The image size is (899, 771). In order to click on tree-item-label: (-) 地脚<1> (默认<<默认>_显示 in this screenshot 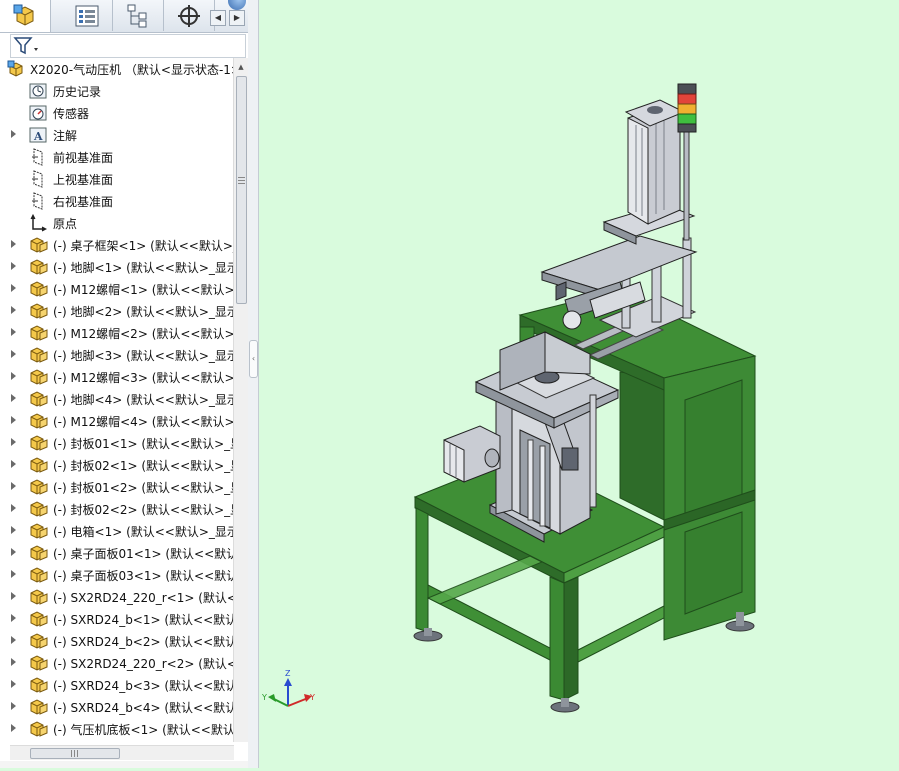, I will do `click(143, 268)`.